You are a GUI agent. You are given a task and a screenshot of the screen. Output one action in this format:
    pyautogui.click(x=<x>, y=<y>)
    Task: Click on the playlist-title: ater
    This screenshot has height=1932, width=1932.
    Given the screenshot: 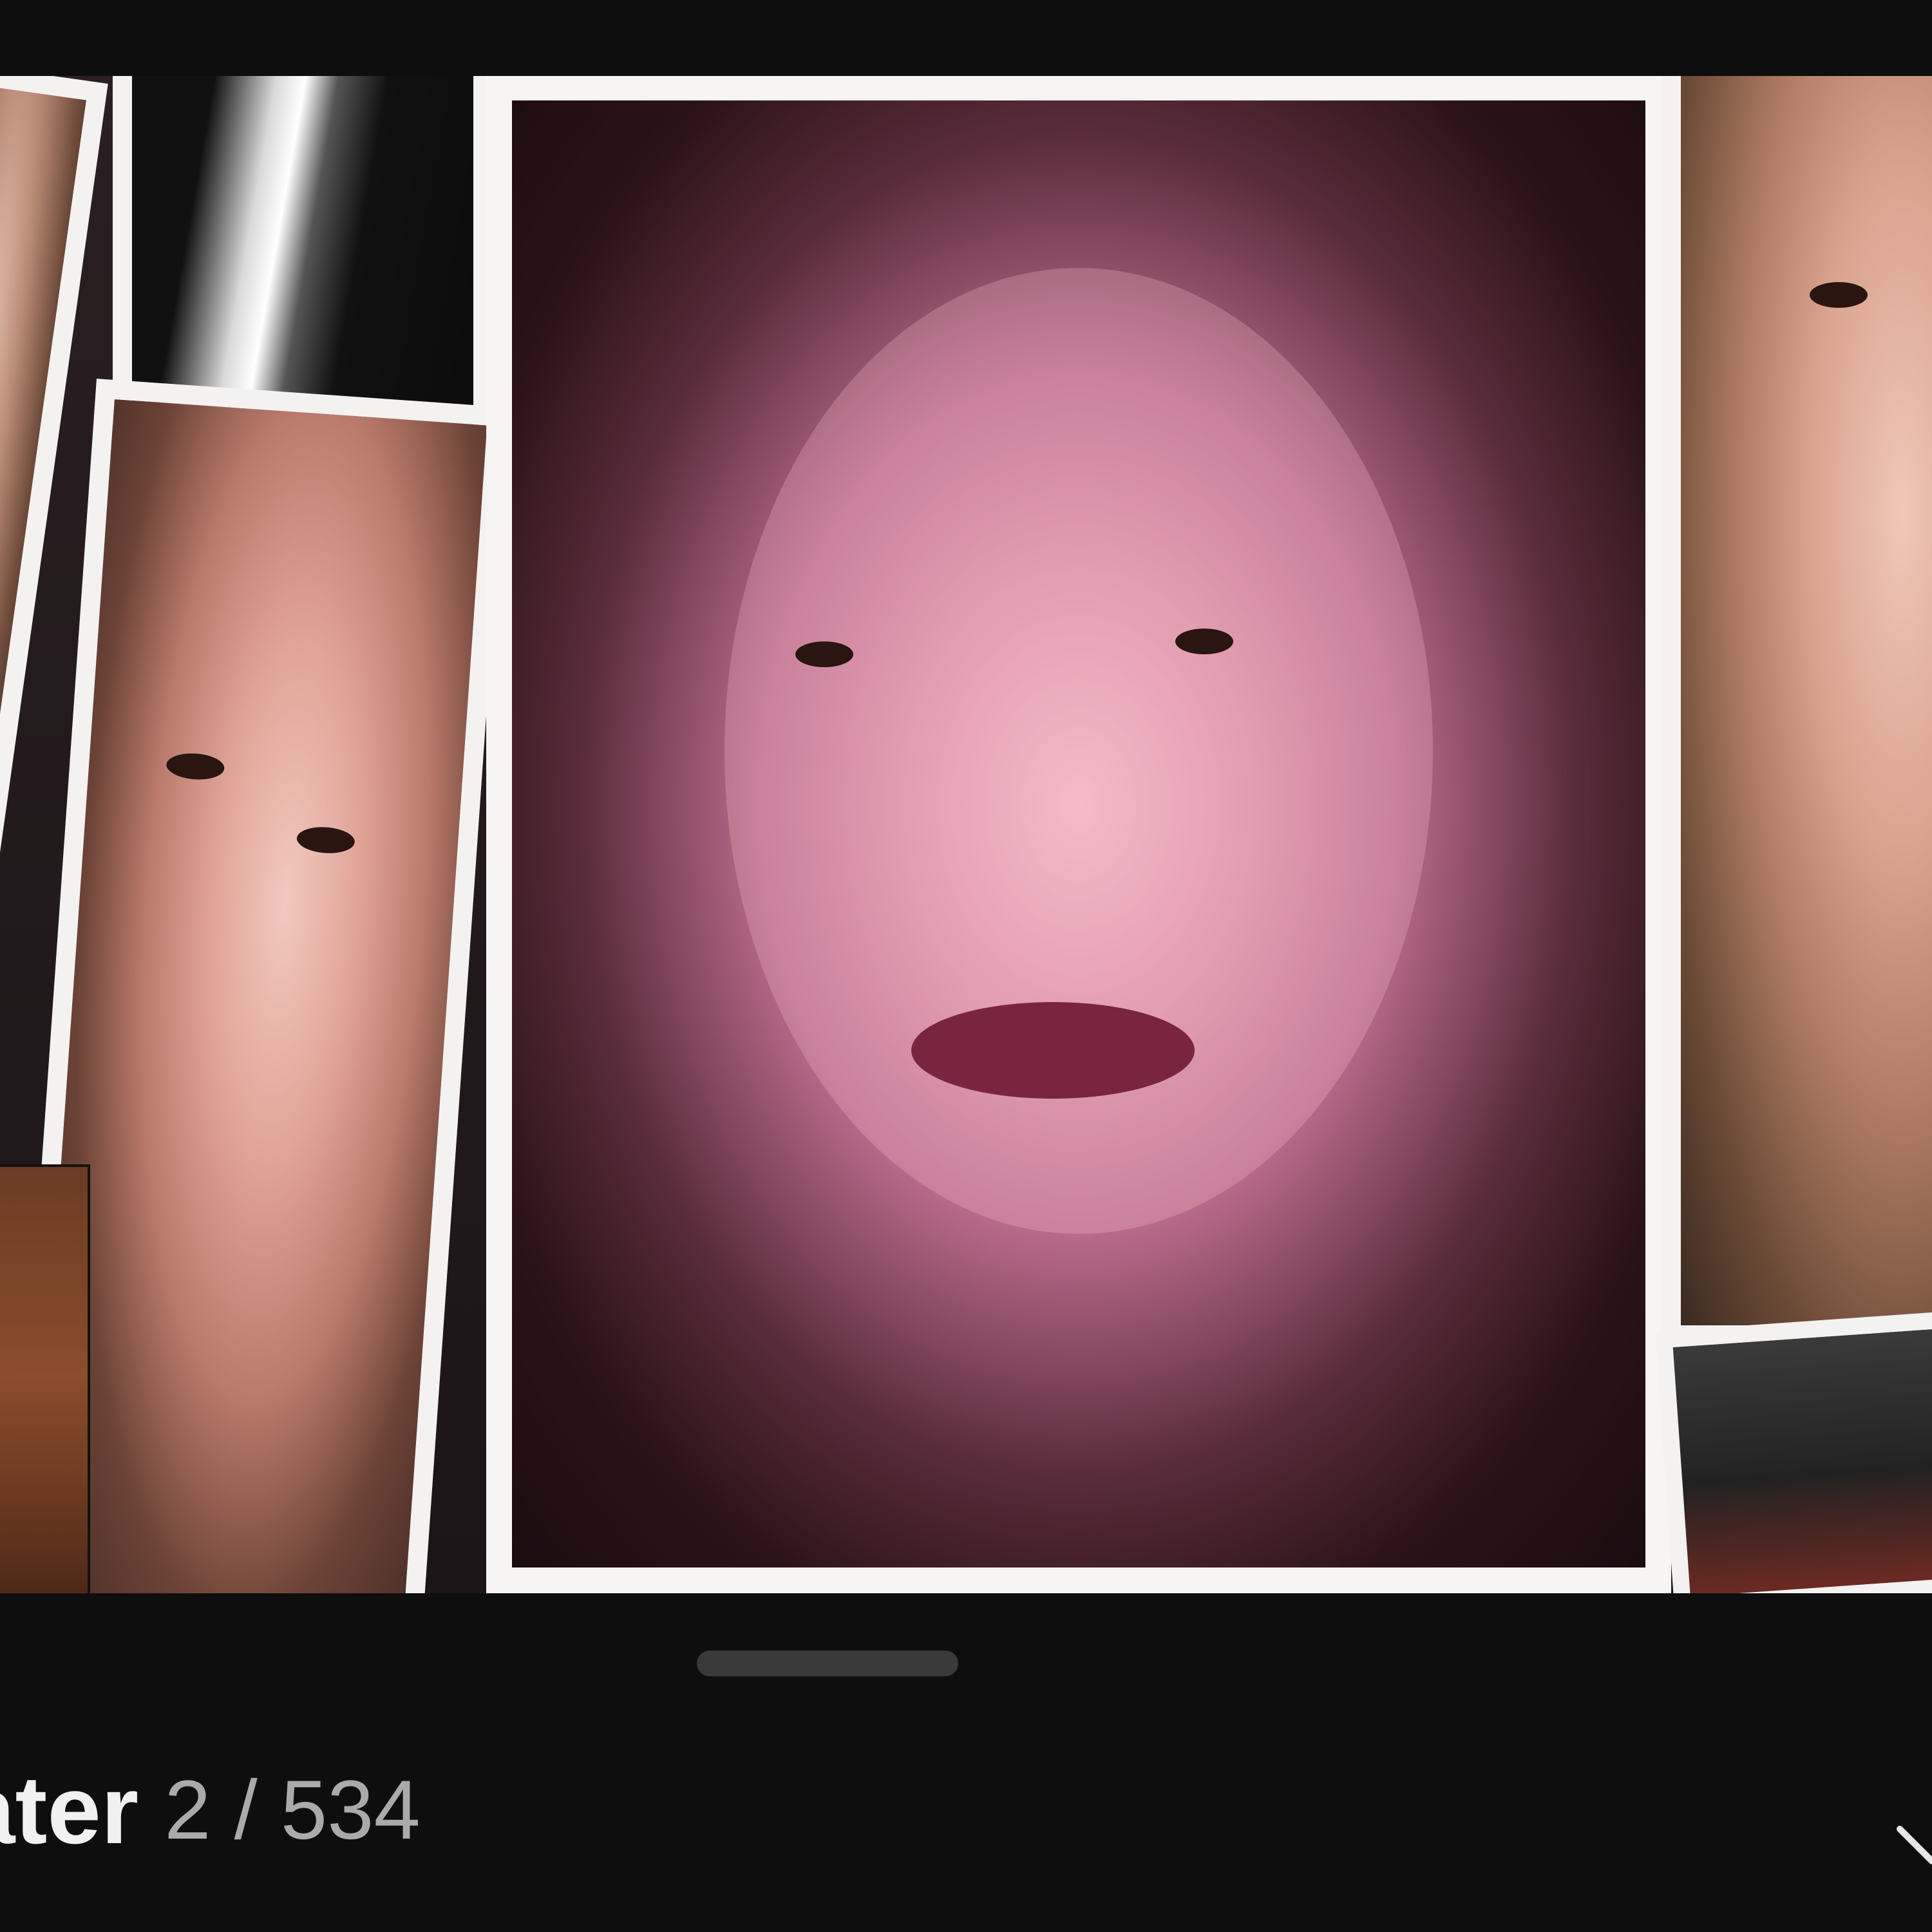 What is the action you would take?
    pyautogui.click(x=69, y=1810)
    